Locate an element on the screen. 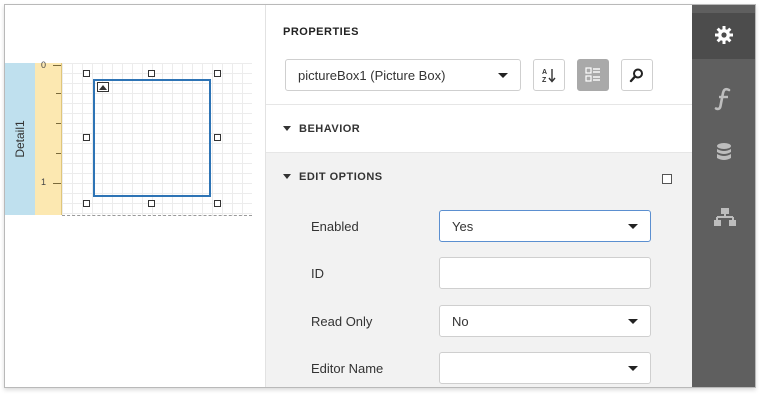 This screenshot has height=399, width=764. resize-handle-bottom is located at coordinates (151, 203).